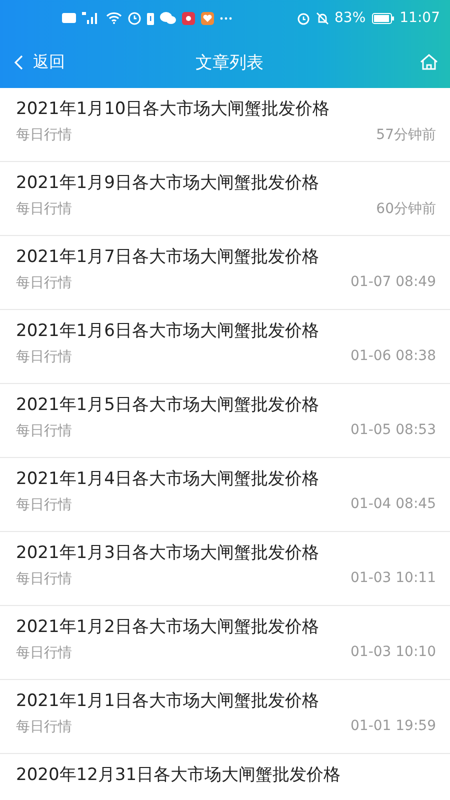 The height and width of the screenshot is (800, 450). What do you see at coordinates (393, 505) in the screenshot?
I see `article-time: 01-04 08:45` at bounding box center [393, 505].